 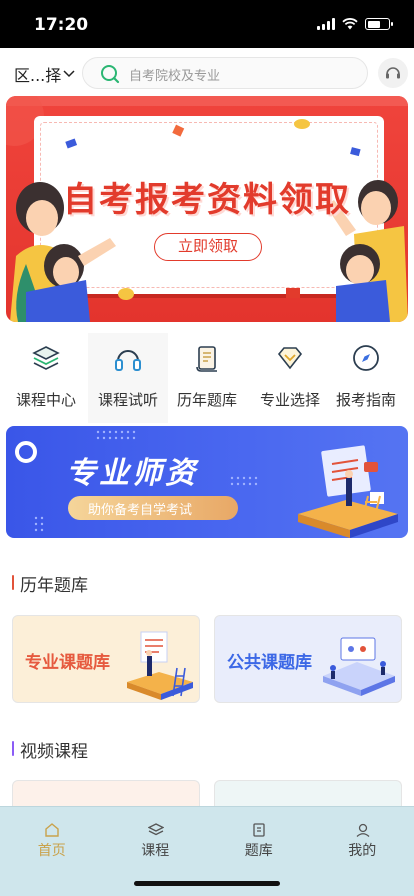 What do you see at coordinates (67, 663) in the screenshot?
I see `card-label: 专业课题库` at bounding box center [67, 663].